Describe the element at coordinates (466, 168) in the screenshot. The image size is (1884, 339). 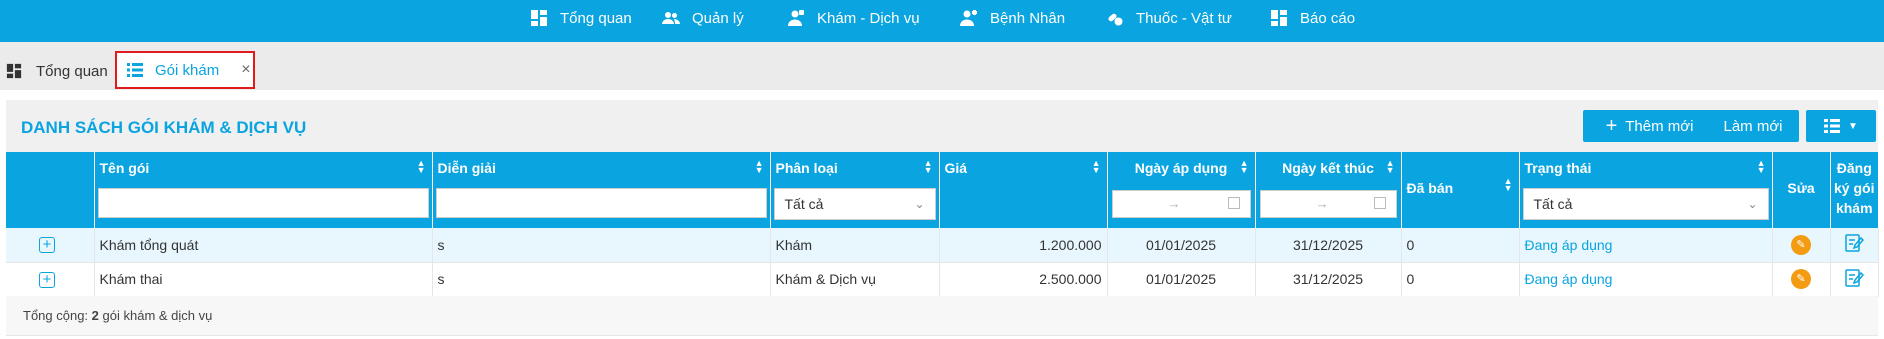
I see `col-desc-label: Diễn giải` at that location.